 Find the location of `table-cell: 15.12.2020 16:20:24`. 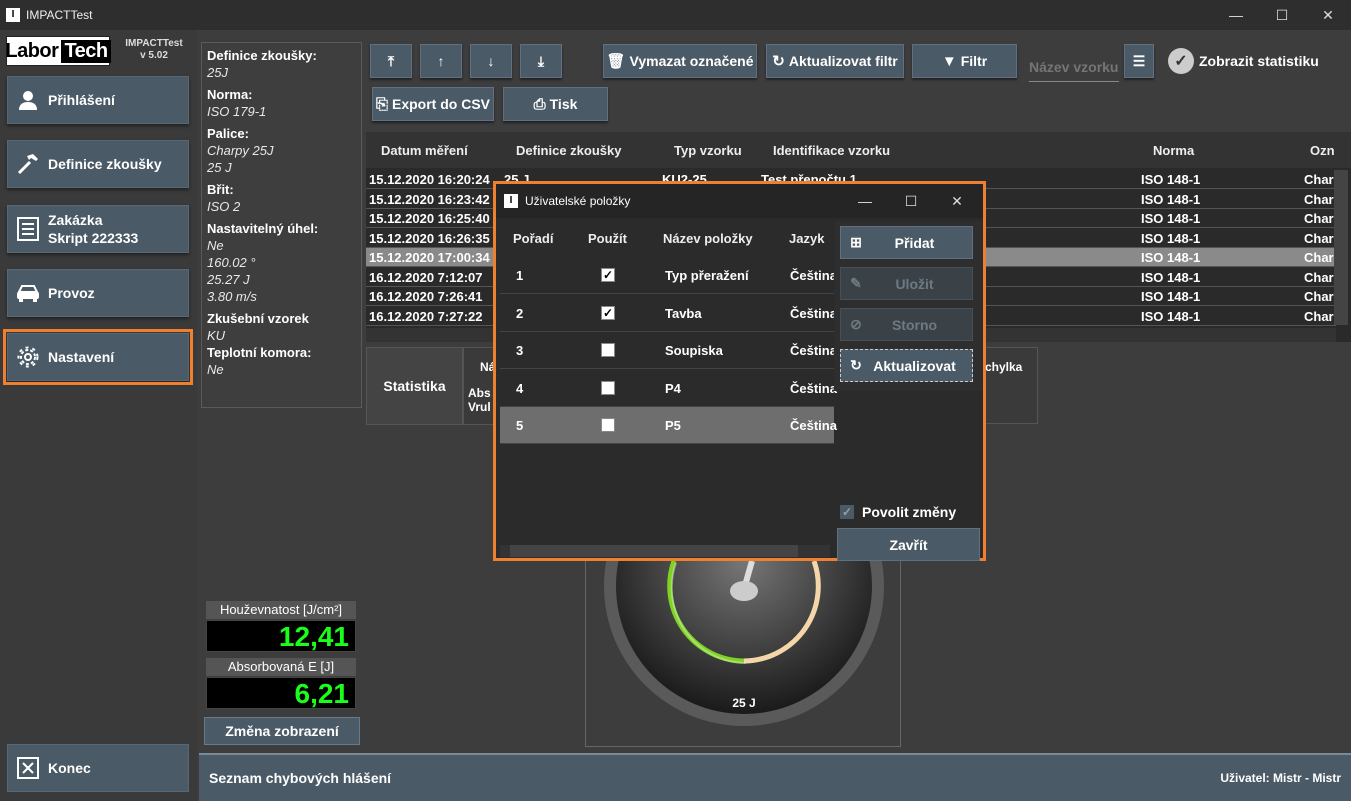

table-cell: 15.12.2020 16:20:24 is located at coordinates (429, 179).